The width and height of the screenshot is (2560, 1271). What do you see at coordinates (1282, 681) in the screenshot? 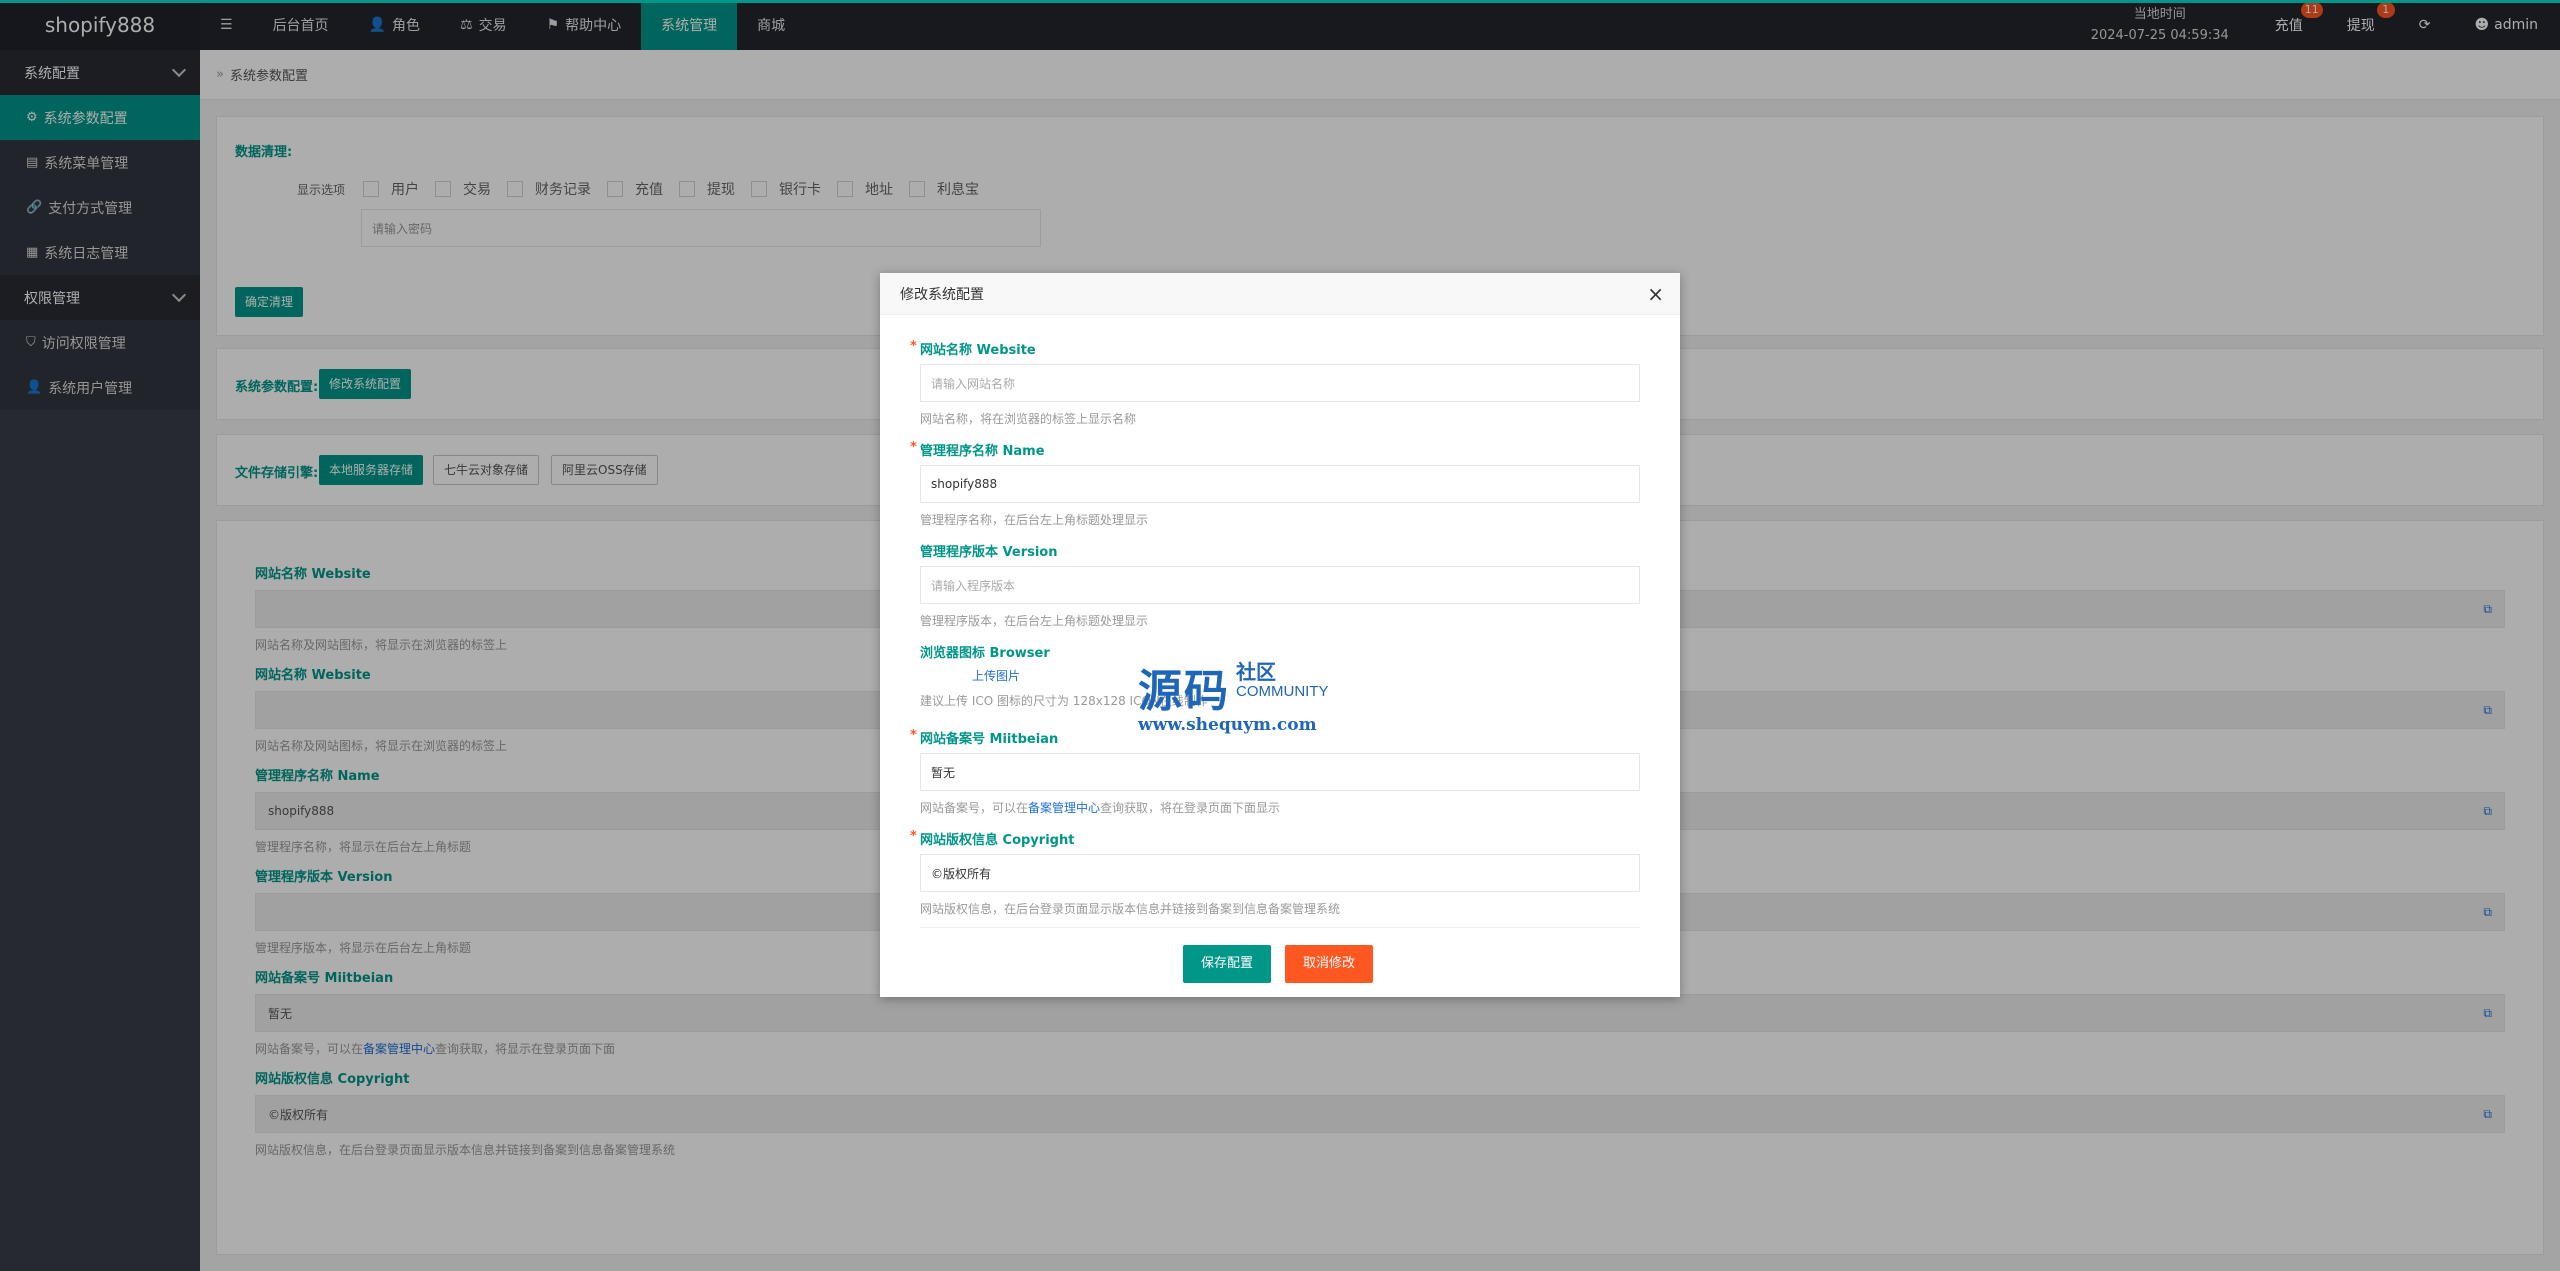
I see `watermark-right: 社区 COMMUNITY` at bounding box center [1282, 681].